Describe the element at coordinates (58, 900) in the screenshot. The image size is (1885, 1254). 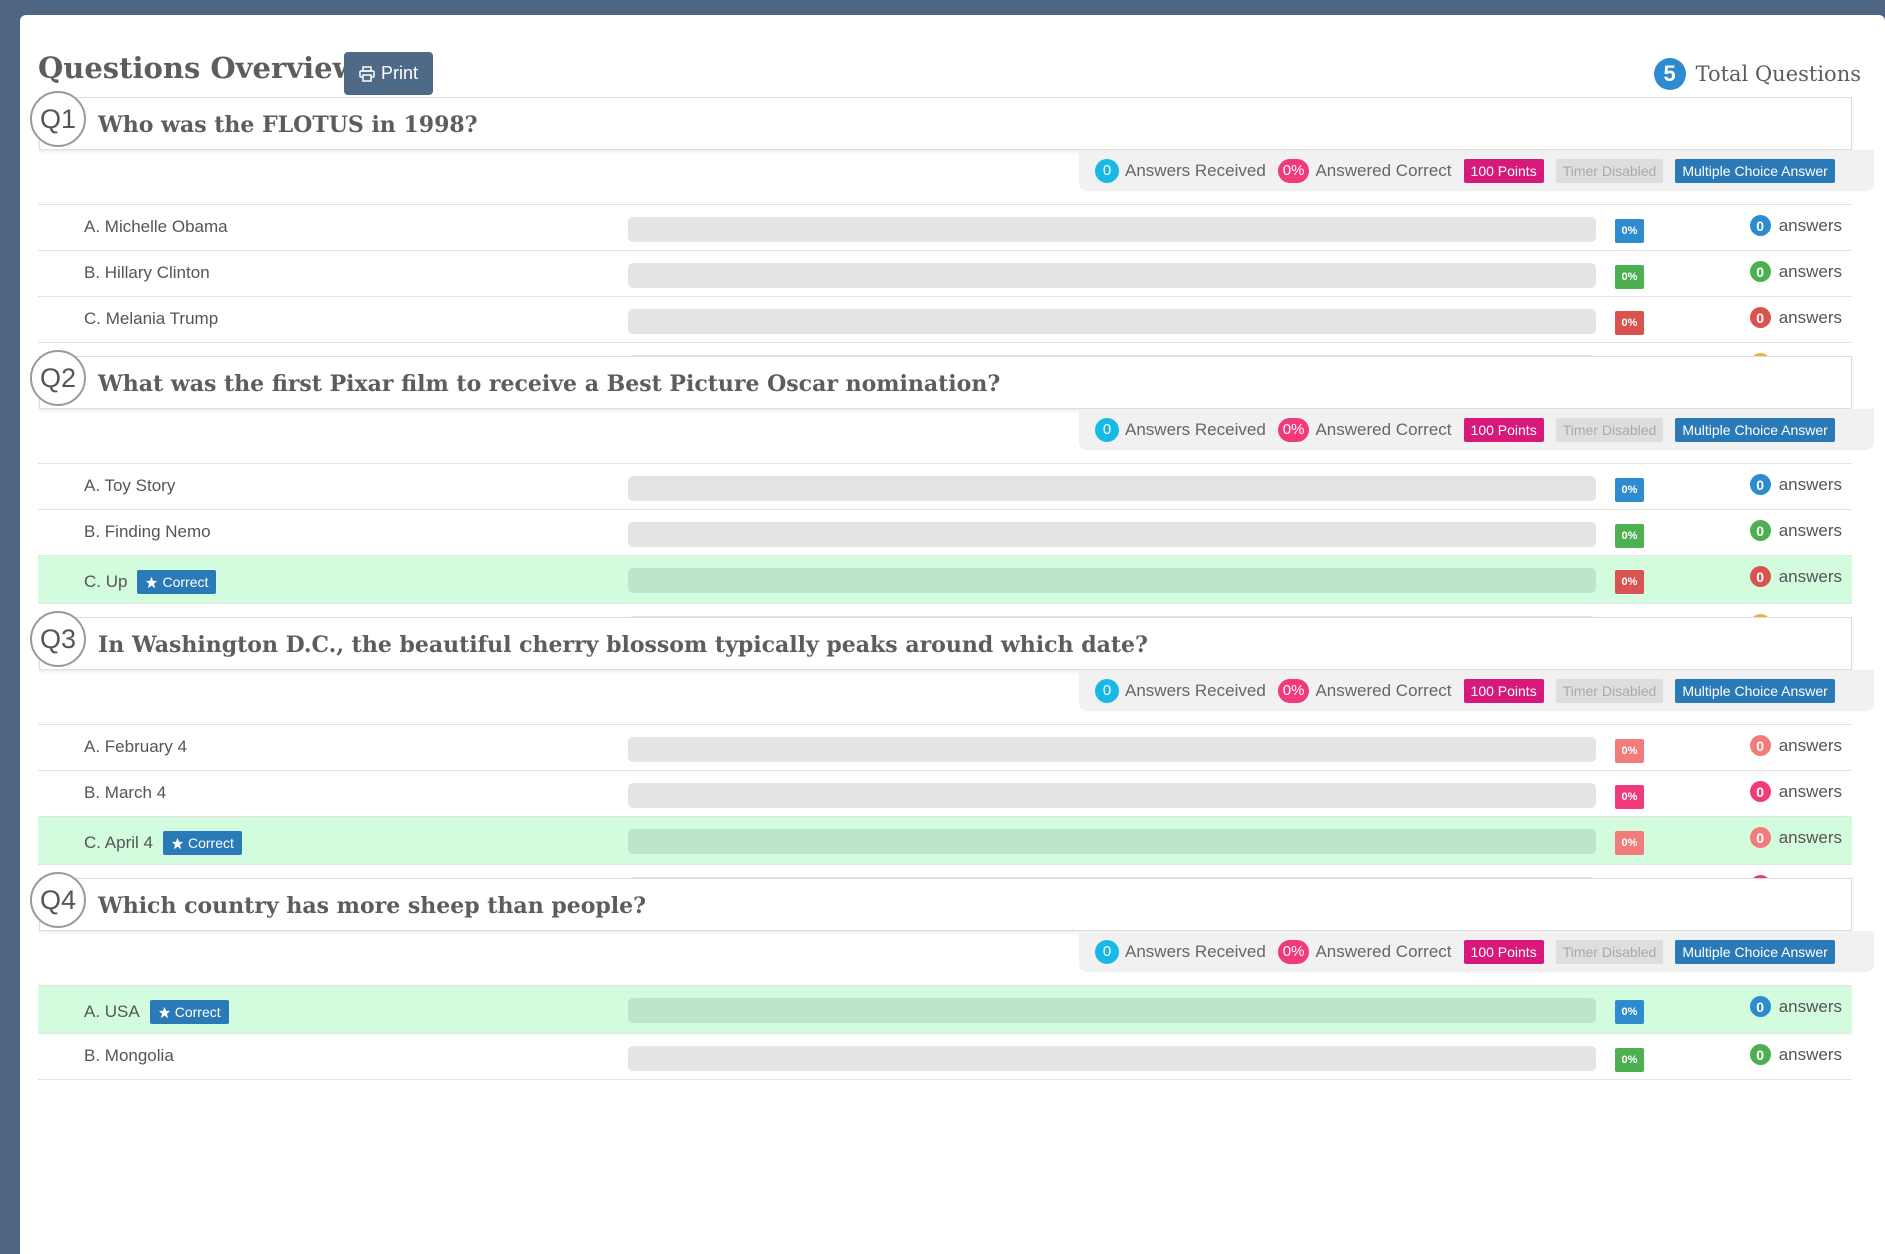
I see `question-number: Q4` at that location.